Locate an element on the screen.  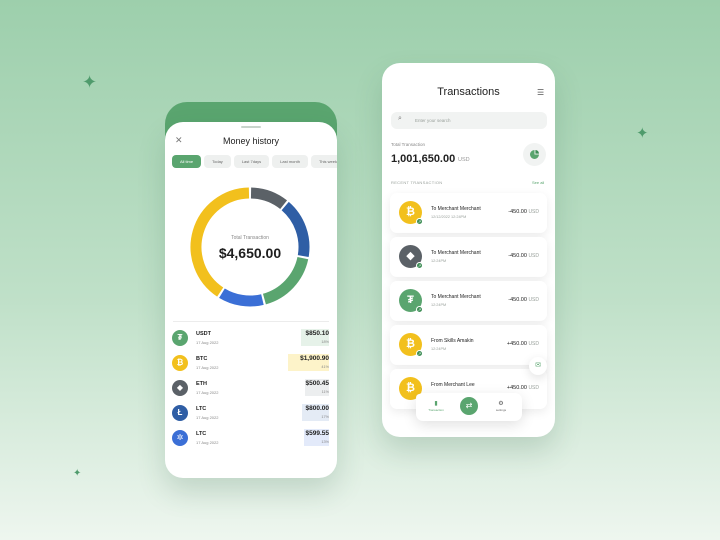
see-all-link: See all is located at coordinates (538, 182).